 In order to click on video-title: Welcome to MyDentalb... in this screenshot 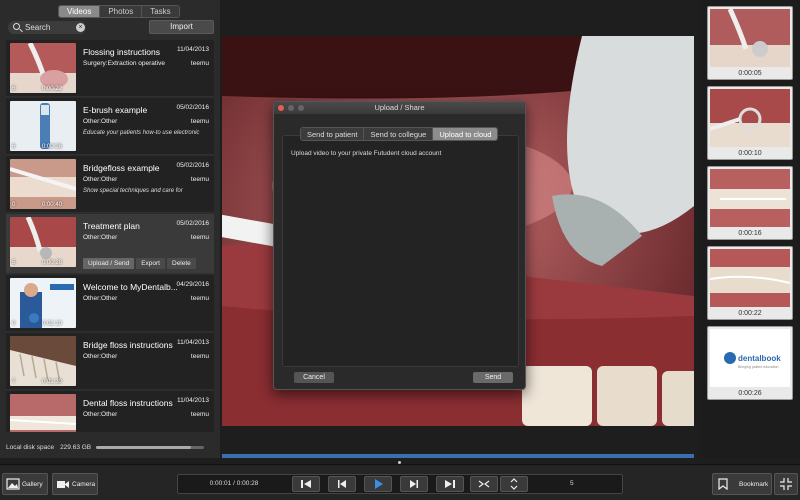, I will do `click(130, 287)`.